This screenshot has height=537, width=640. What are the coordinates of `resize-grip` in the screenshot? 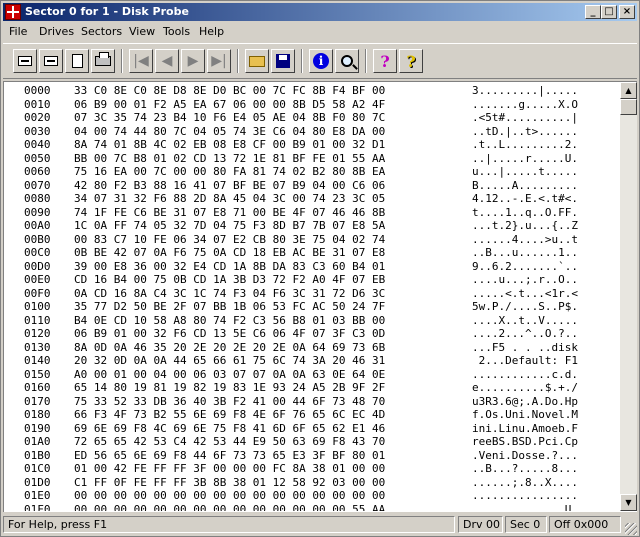 It's located at (631, 529).